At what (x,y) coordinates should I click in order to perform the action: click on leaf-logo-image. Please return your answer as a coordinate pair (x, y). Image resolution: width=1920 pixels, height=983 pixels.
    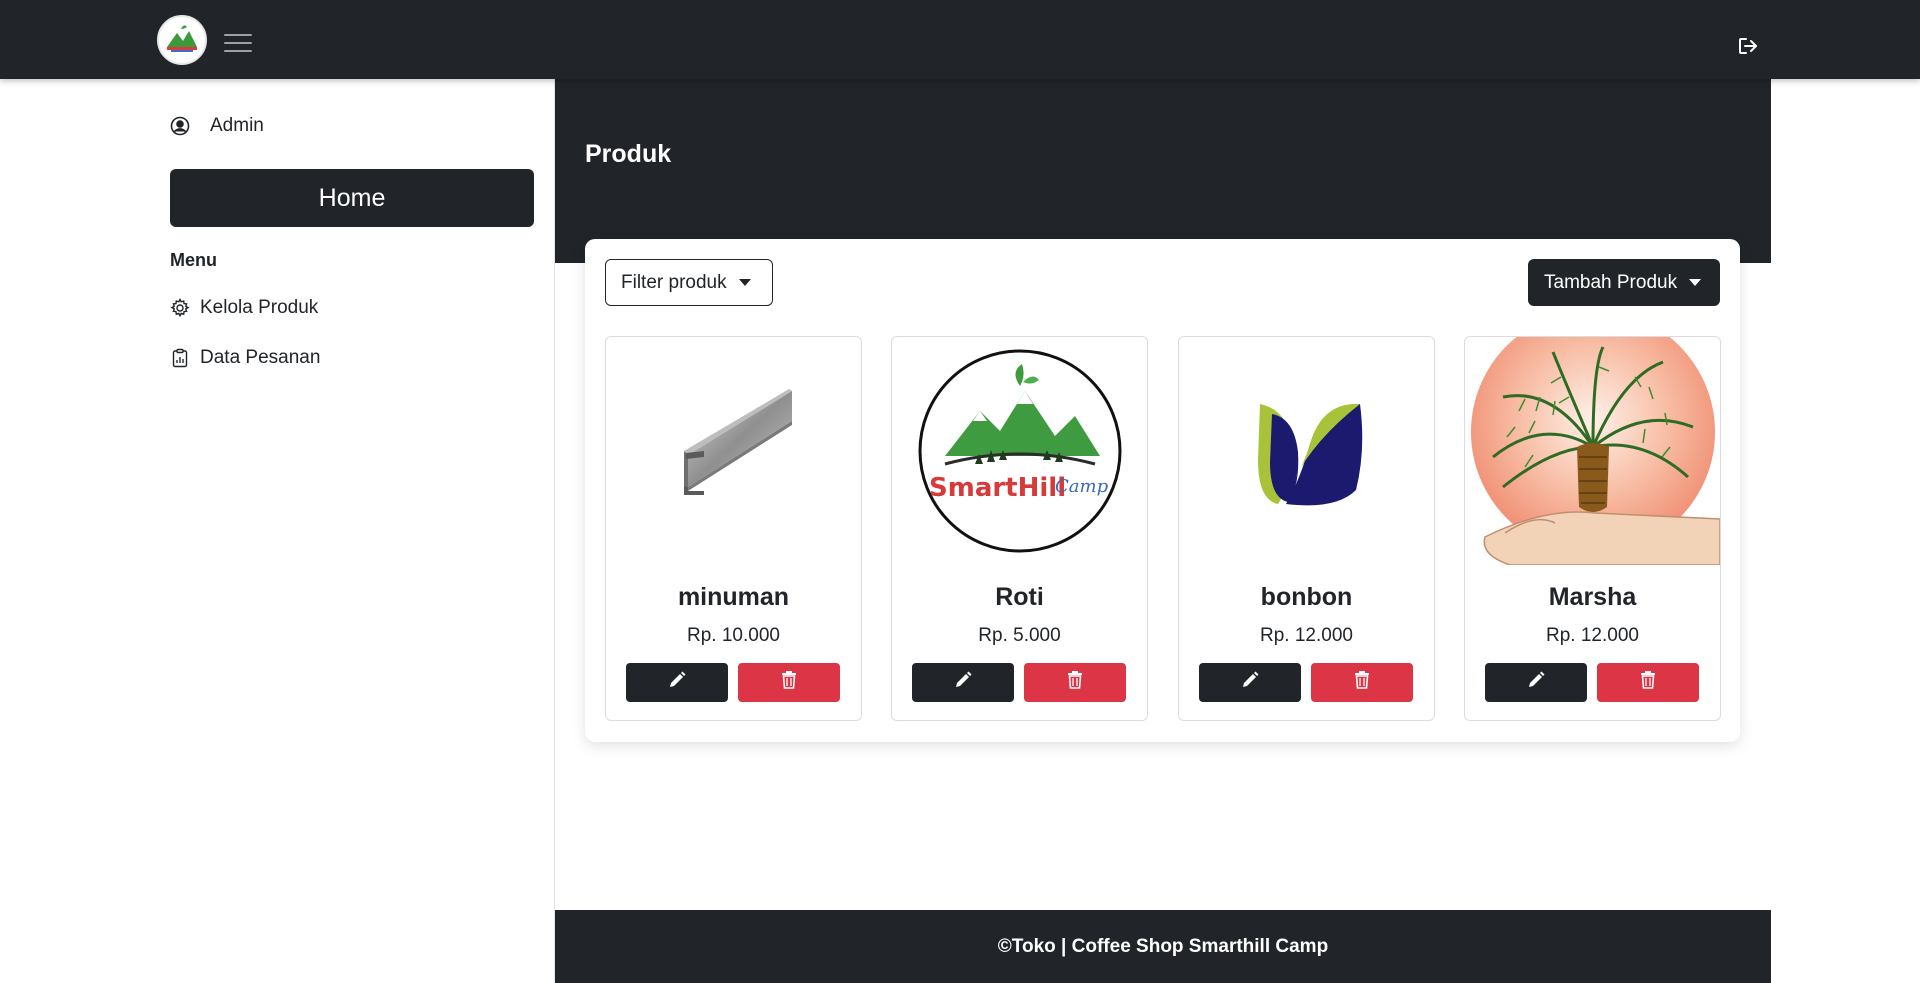
    Looking at the image, I should click on (1306, 451).